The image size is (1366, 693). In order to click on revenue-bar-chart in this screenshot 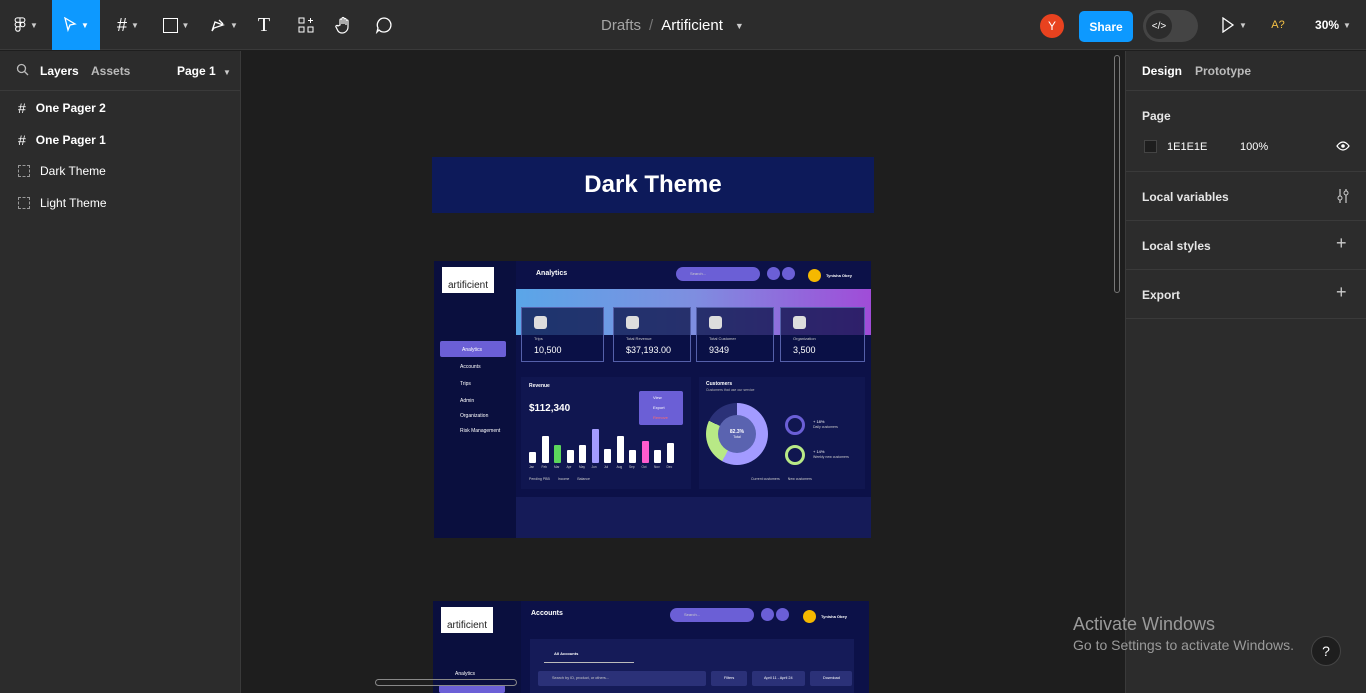, I will do `click(604, 445)`.